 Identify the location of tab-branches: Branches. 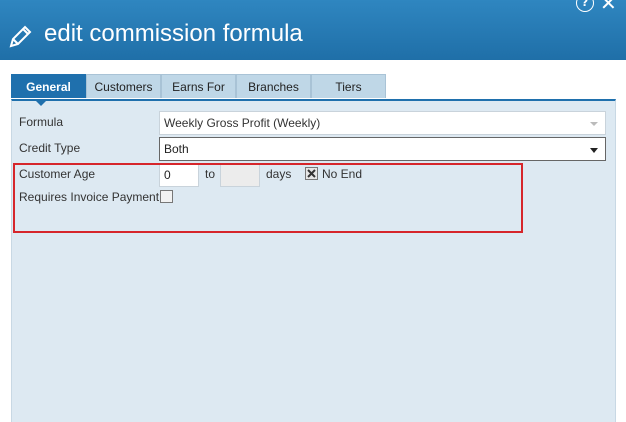
(273, 86).